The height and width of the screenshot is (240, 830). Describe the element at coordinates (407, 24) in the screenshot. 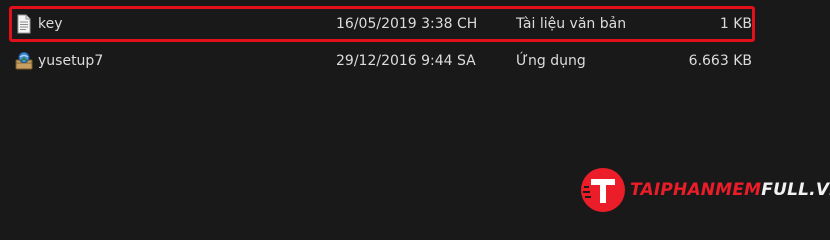

I see `file-date-modified: 16/05/2019 3:38 CH` at that location.